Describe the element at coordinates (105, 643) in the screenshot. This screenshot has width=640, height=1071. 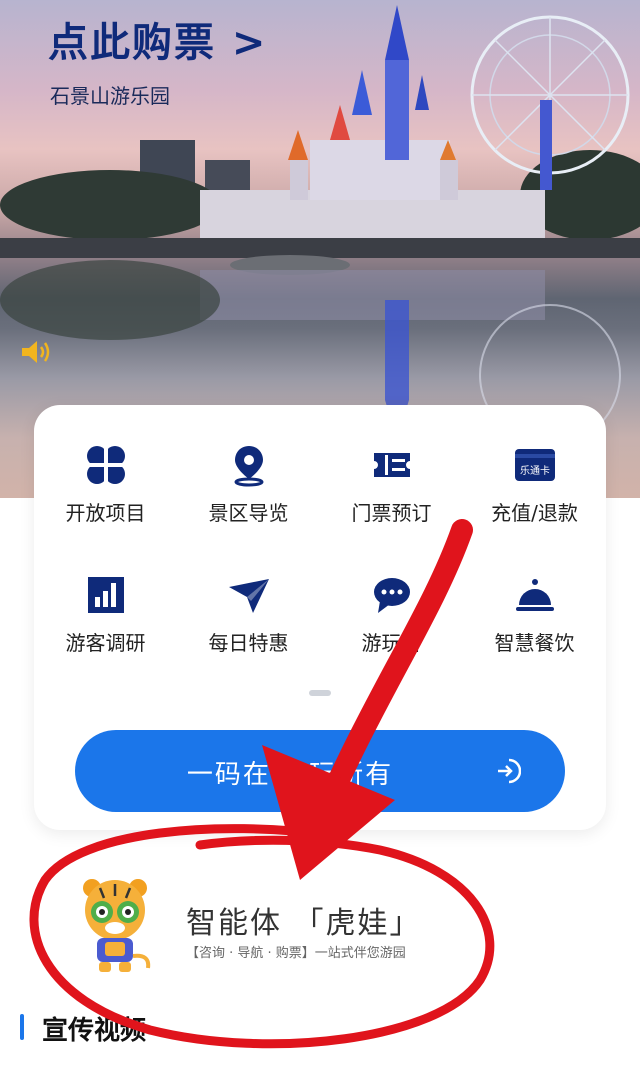
I see `menu-item-label: 游客调研` at that location.